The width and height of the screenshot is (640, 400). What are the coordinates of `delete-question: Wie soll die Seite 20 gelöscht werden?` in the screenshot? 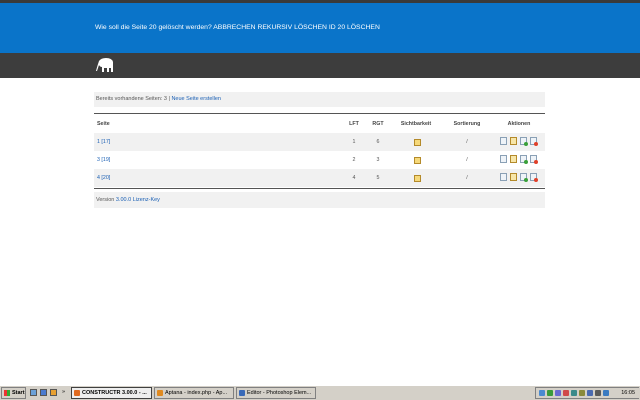 It's located at (153, 27).